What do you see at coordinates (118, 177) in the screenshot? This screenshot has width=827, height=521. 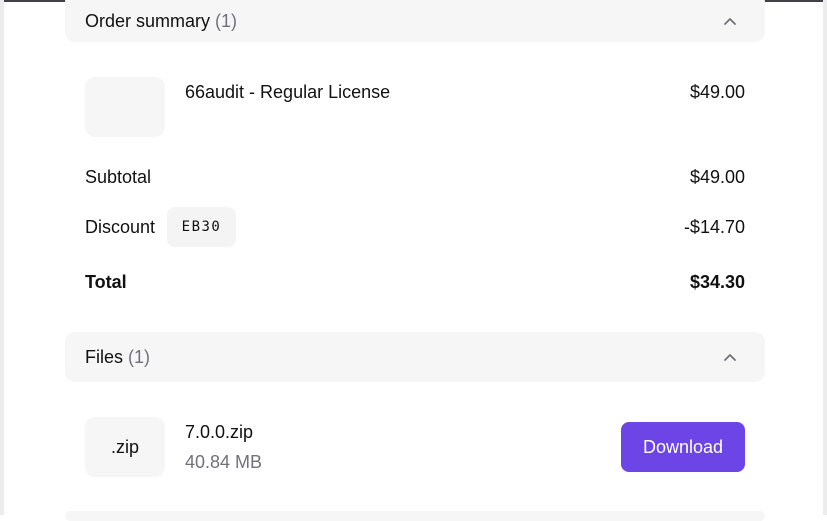 I see `subtotal-label: Subtotal` at bounding box center [118, 177].